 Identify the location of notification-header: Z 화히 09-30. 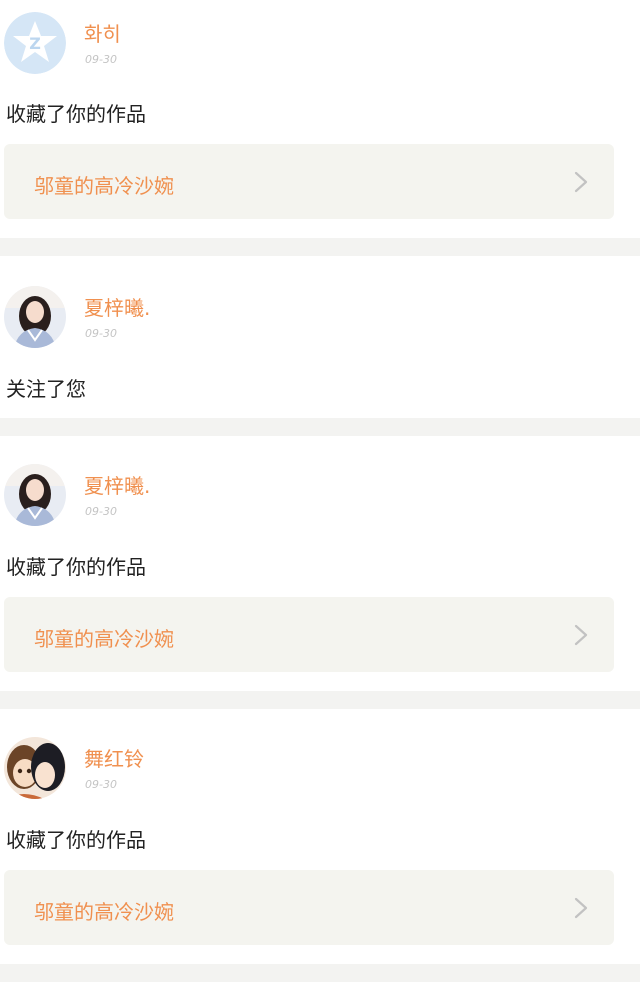
(314, 43).